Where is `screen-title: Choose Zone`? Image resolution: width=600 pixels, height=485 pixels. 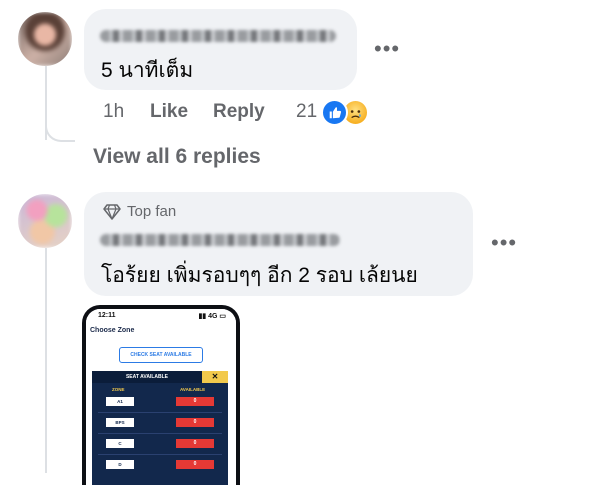
screen-title: Choose Zone is located at coordinates (112, 330).